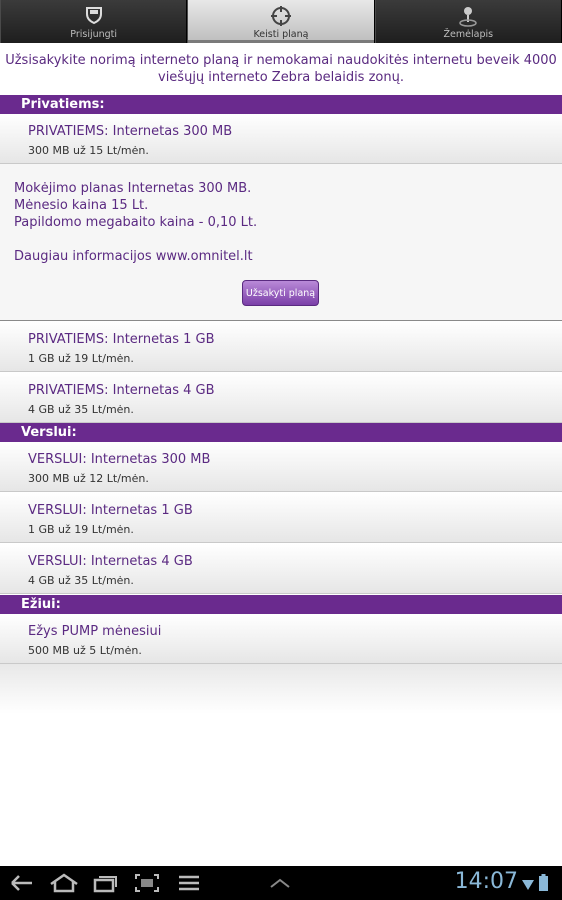 This screenshot has width=562, height=900. I want to click on plan-title: PRIVATIEMS: Internetas 4 GB, so click(121, 390).